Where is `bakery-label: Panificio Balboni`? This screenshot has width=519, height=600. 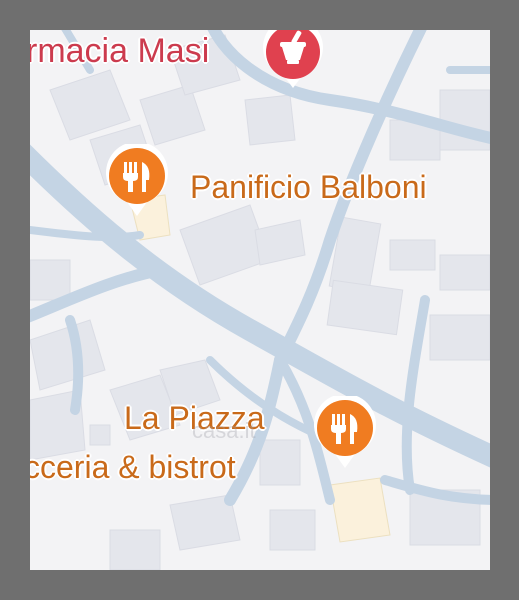
bakery-label: Panificio Balboni is located at coordinates (308, 187).